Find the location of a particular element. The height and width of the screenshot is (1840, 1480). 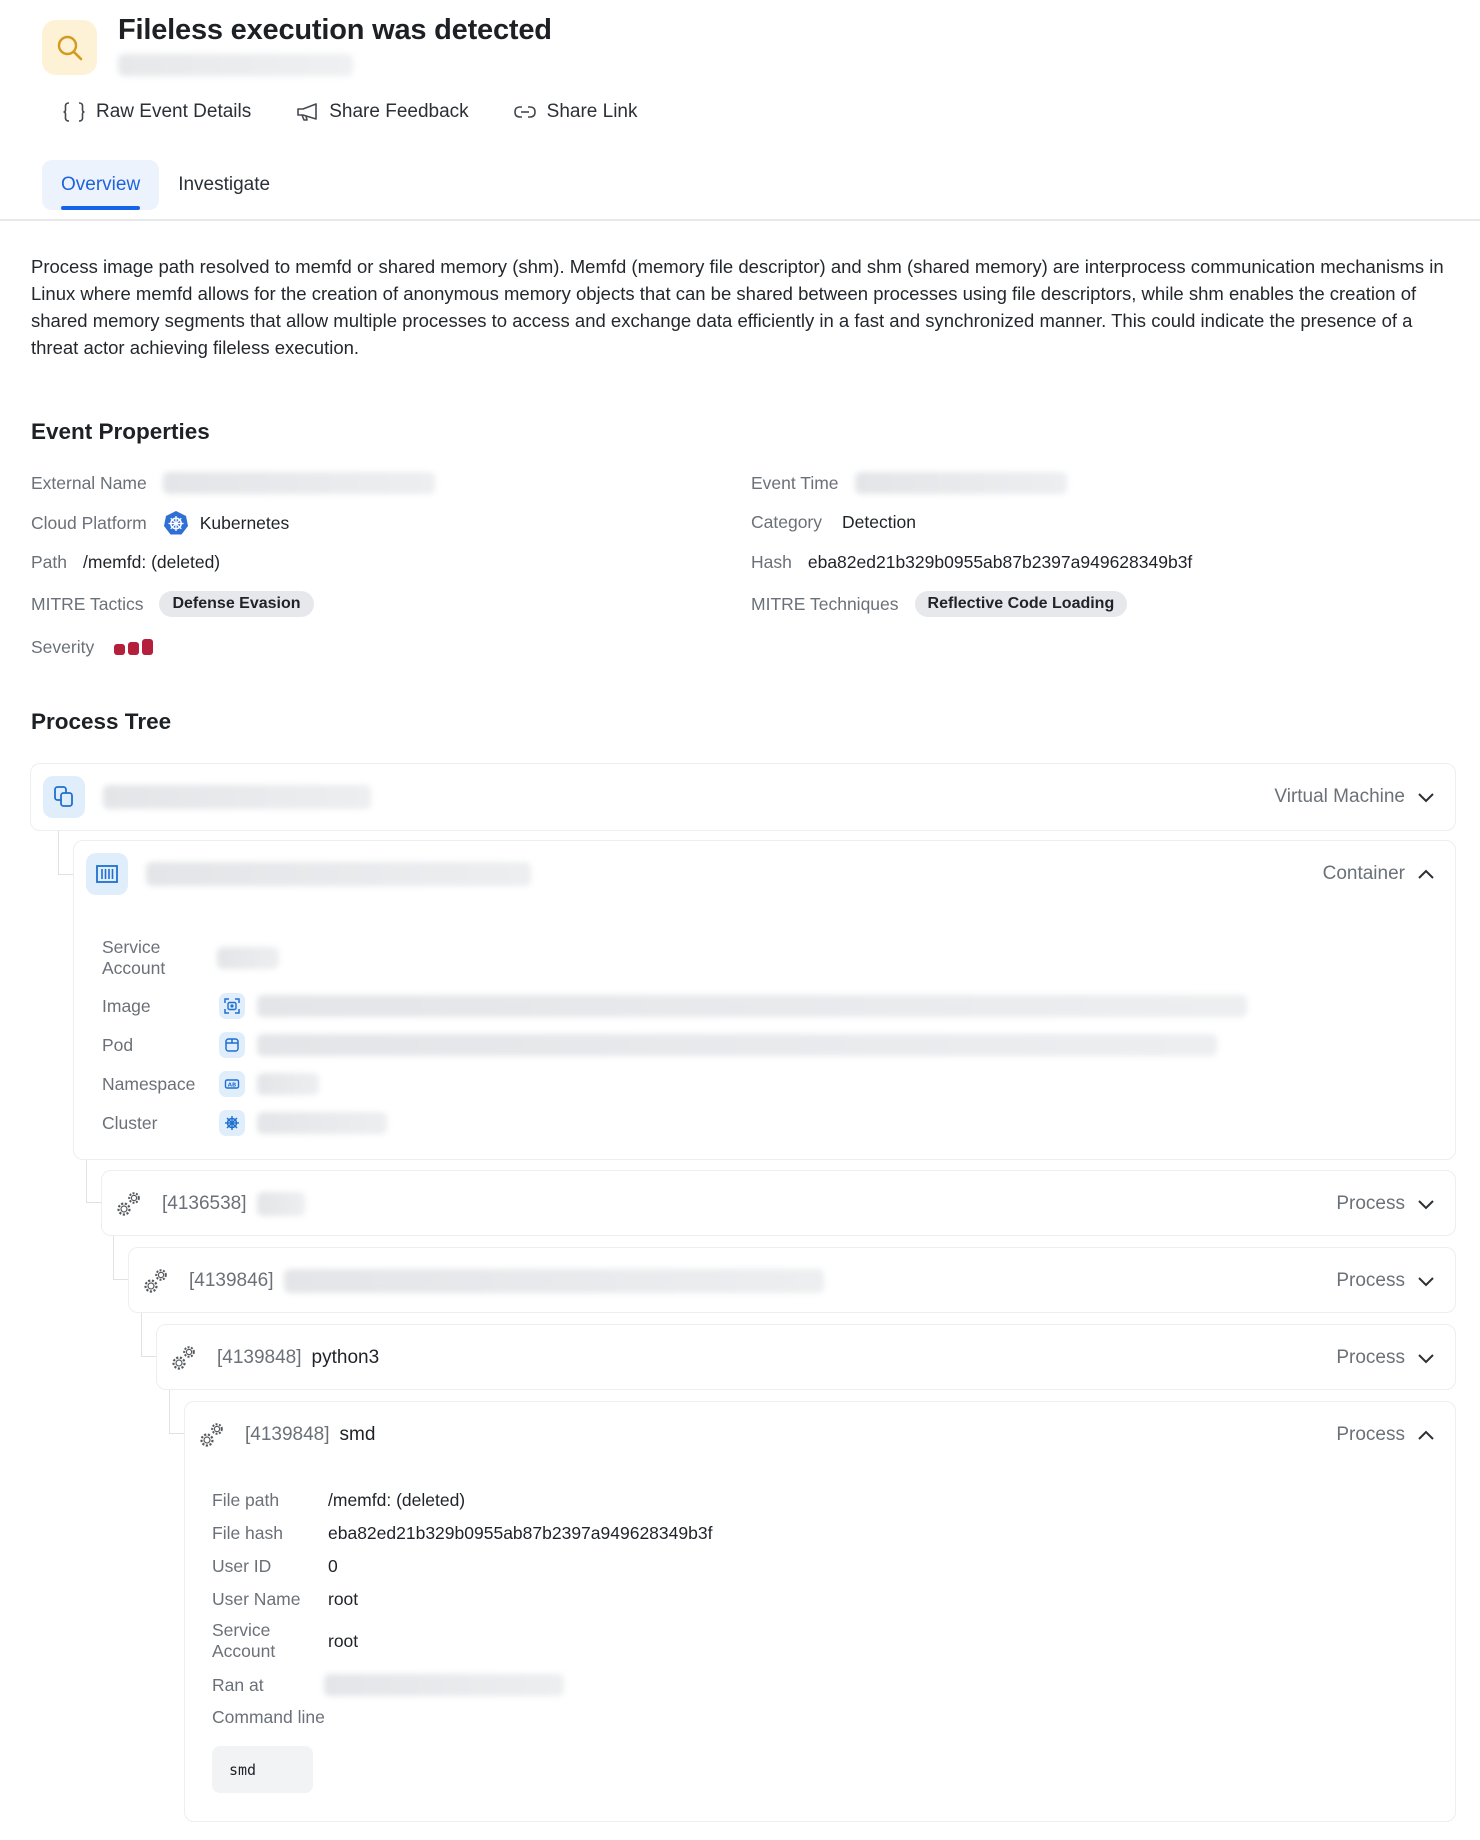

braces-icon is located at coordinates (74, 112).